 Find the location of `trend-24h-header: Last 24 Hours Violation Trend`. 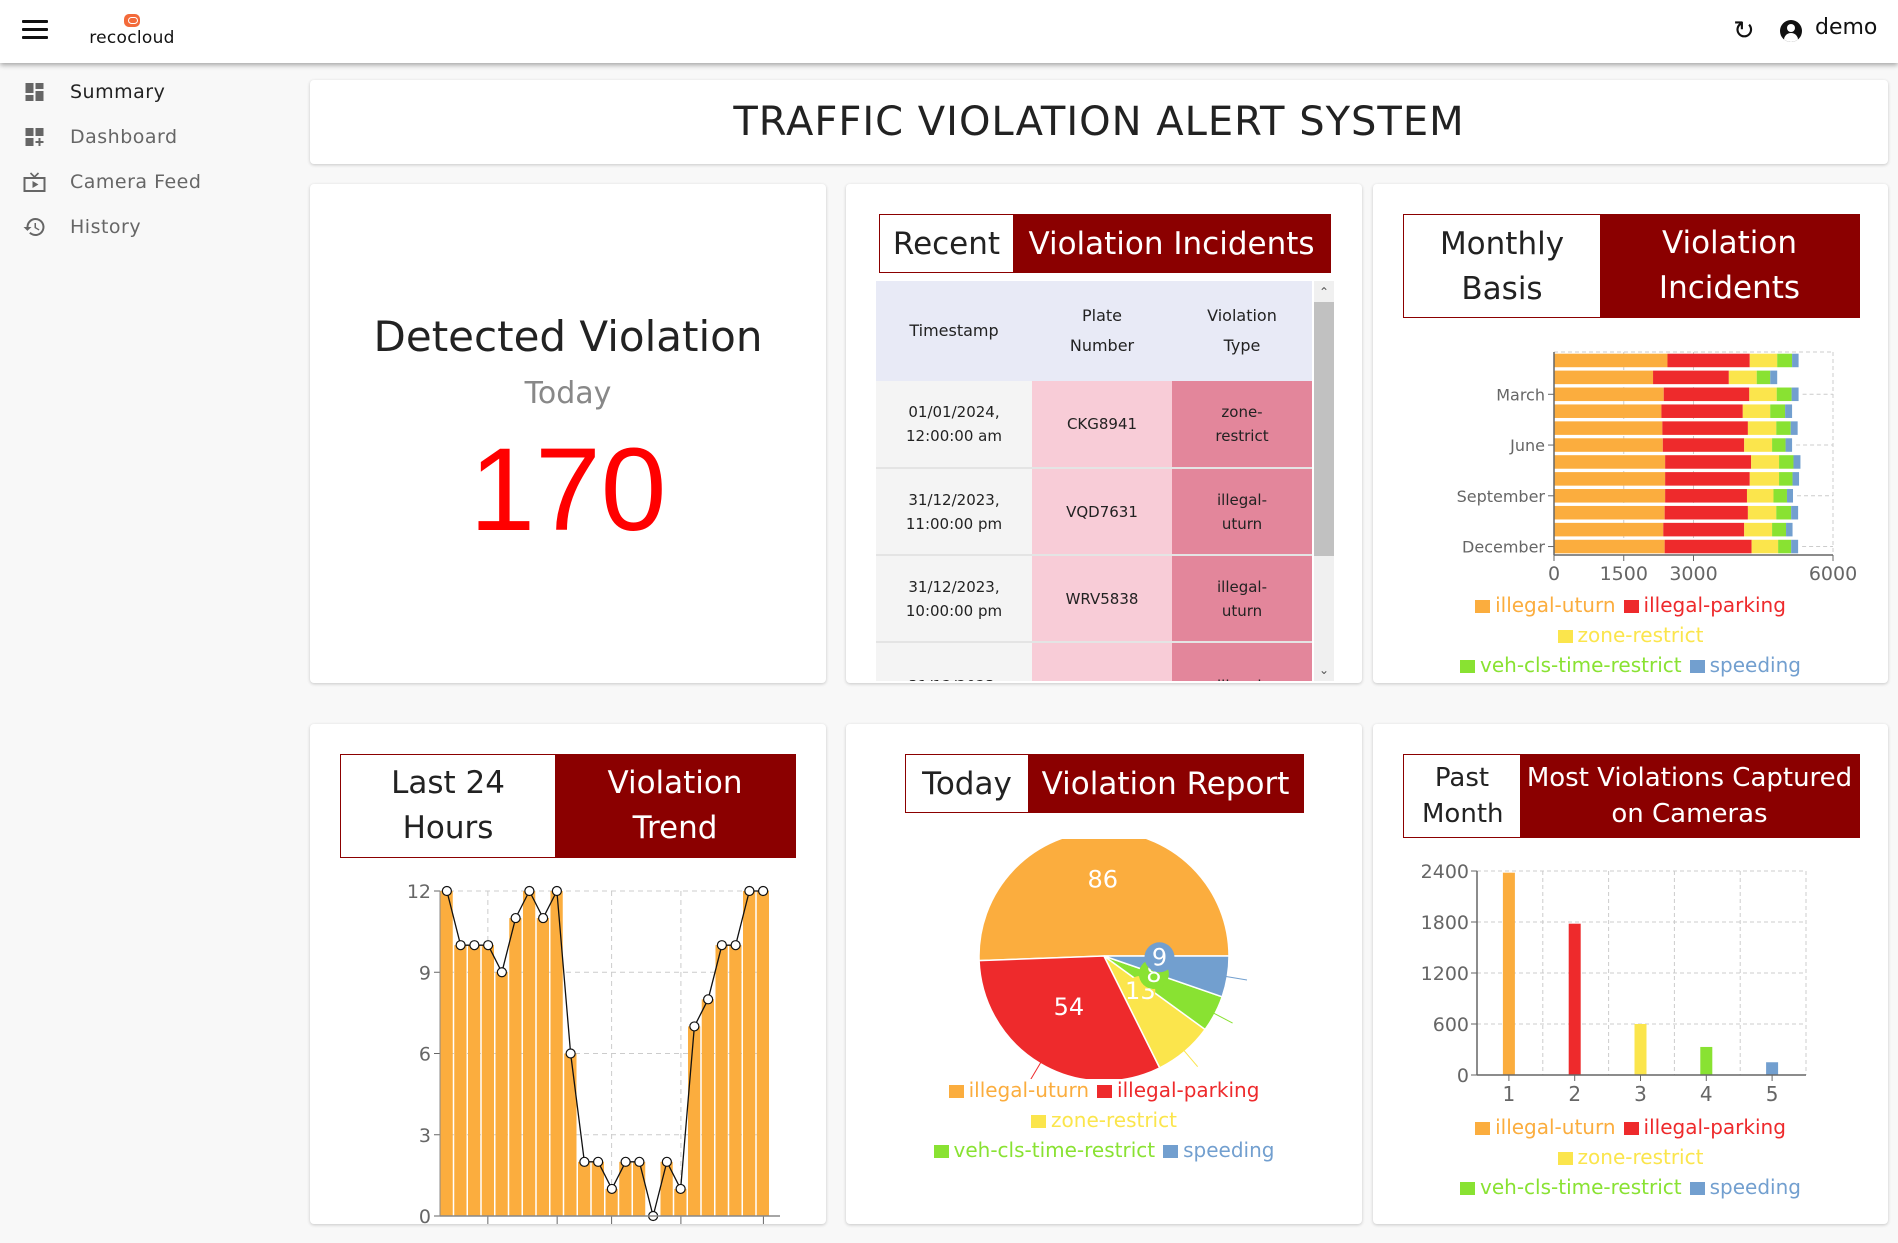

trend-24h-header: Last 24 Hours Violation Trend is located at coordinates (568, 806).